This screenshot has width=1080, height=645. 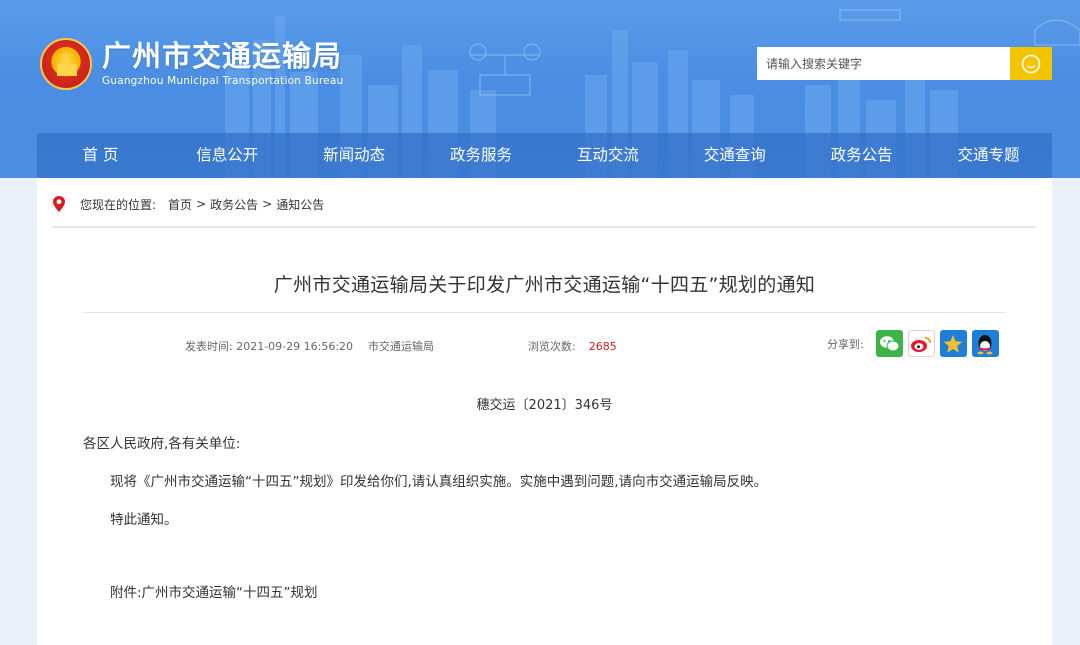 What do you see at coordinates (401, 346) in the screenshot?
I see `article-source: 市交通运输局` at bounding box center [401, 346].